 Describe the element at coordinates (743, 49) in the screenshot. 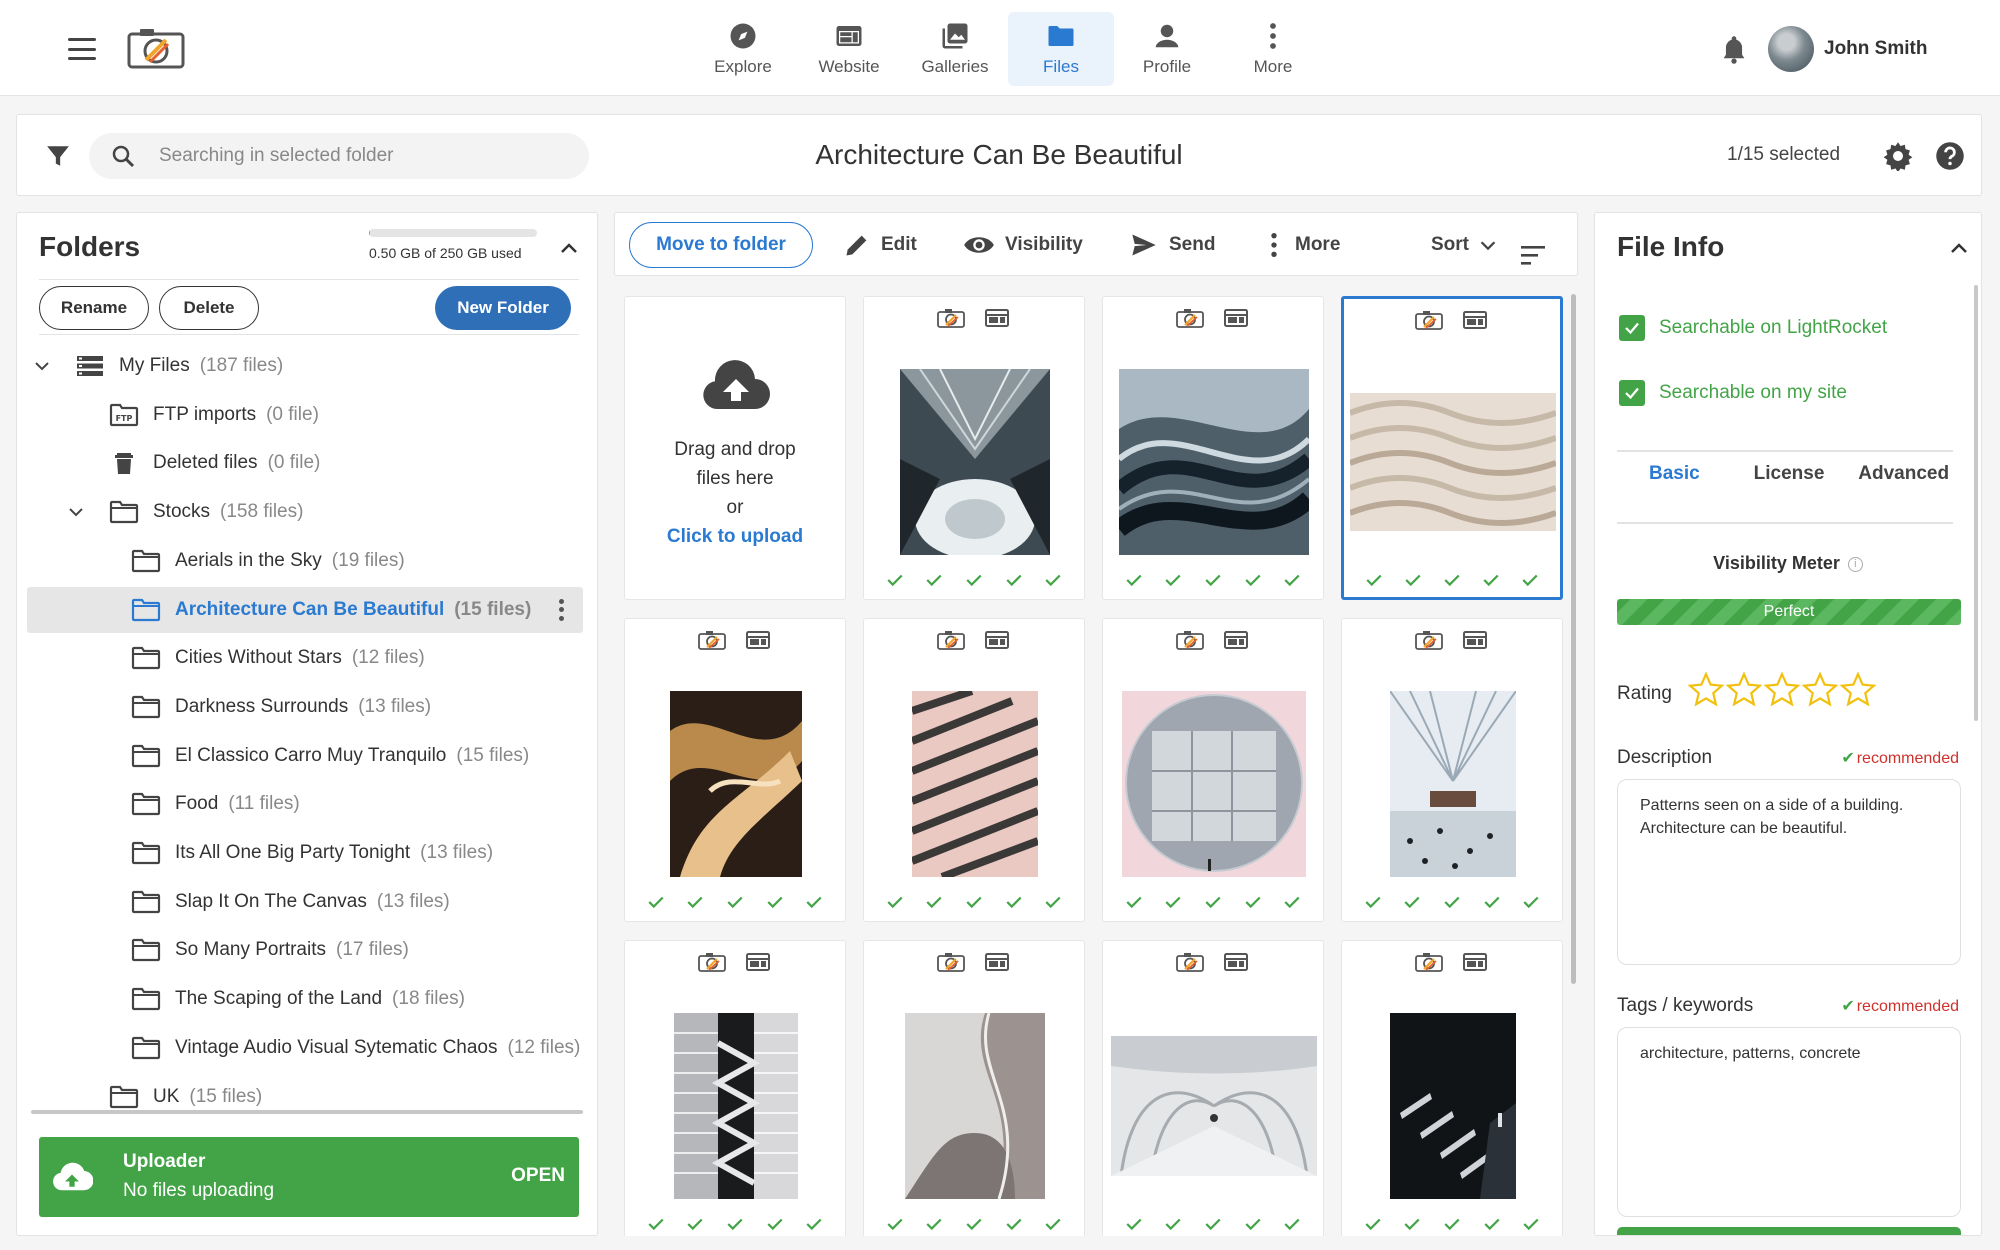

I see `nav-explore: Explore` at that location.